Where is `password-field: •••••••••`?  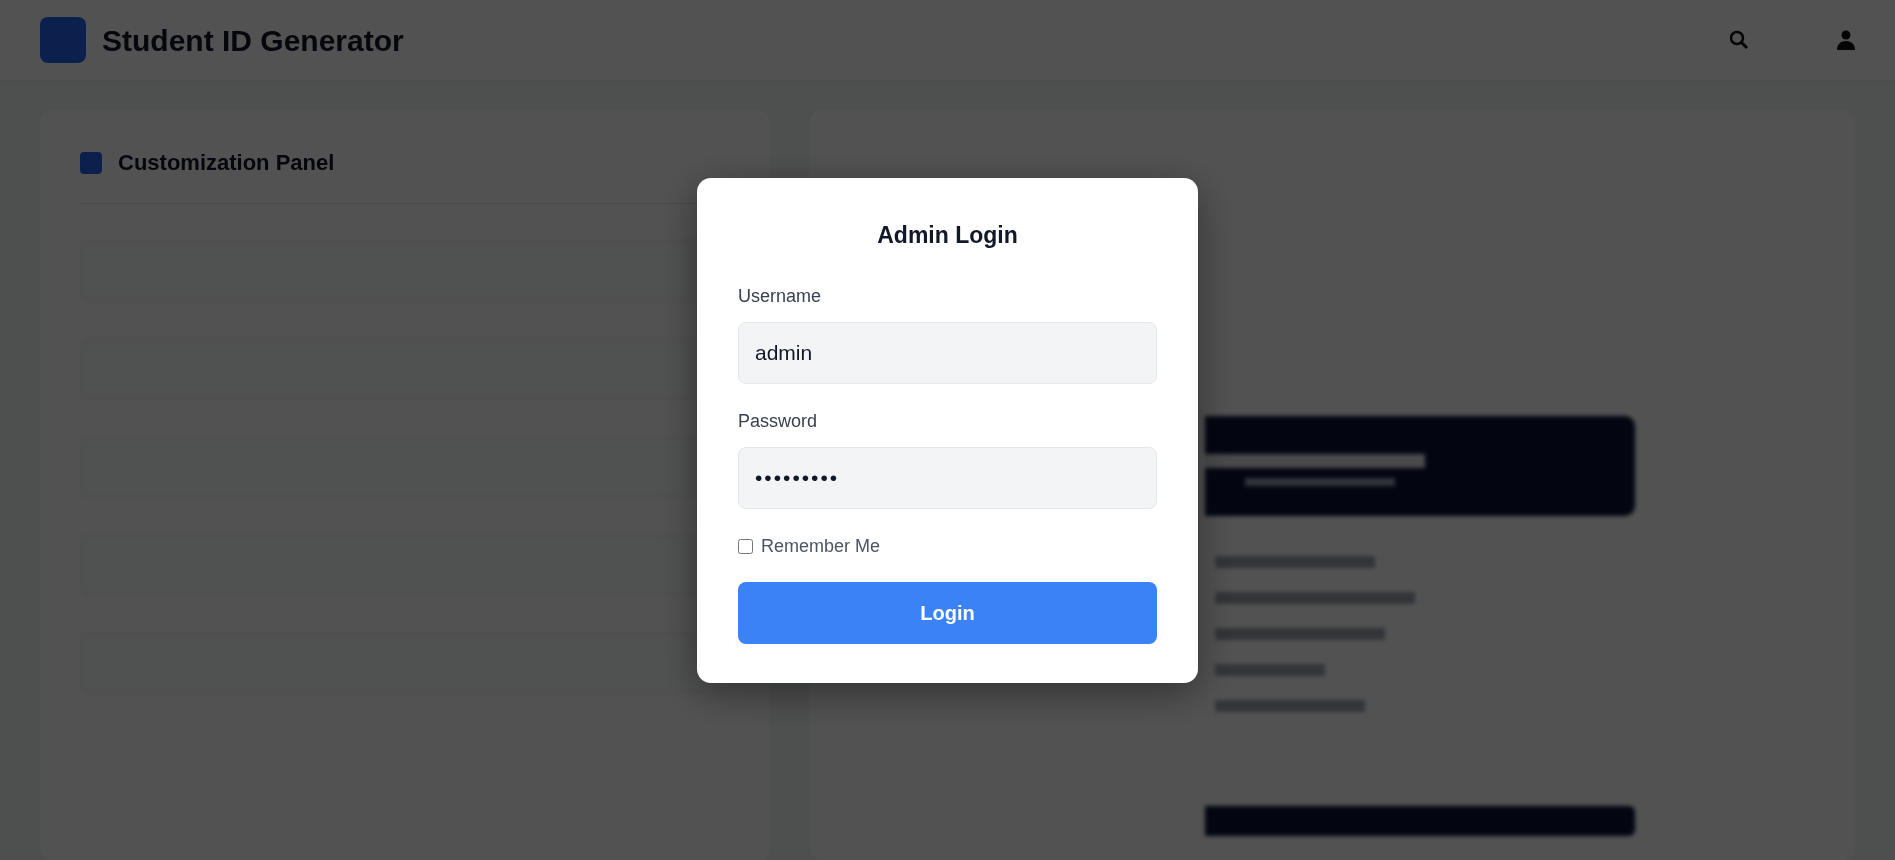 password-field: ••••••••• is located at coordinates (947, 477).